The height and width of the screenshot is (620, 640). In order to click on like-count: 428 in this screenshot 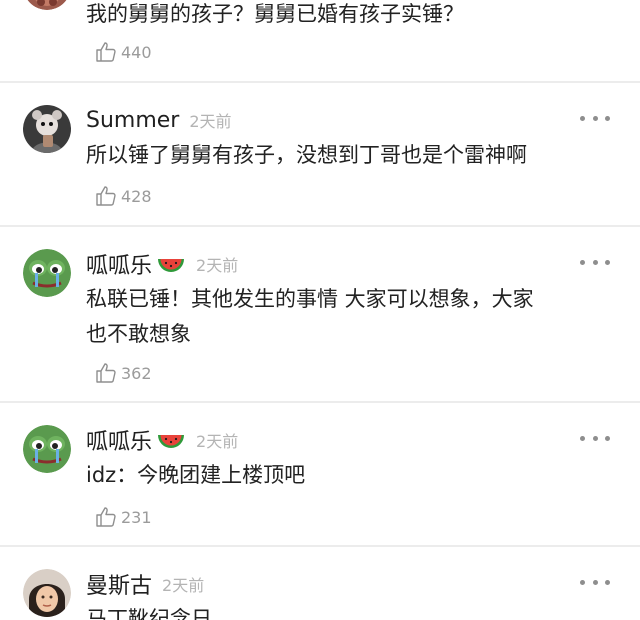, I will do `click(136, 196)`.